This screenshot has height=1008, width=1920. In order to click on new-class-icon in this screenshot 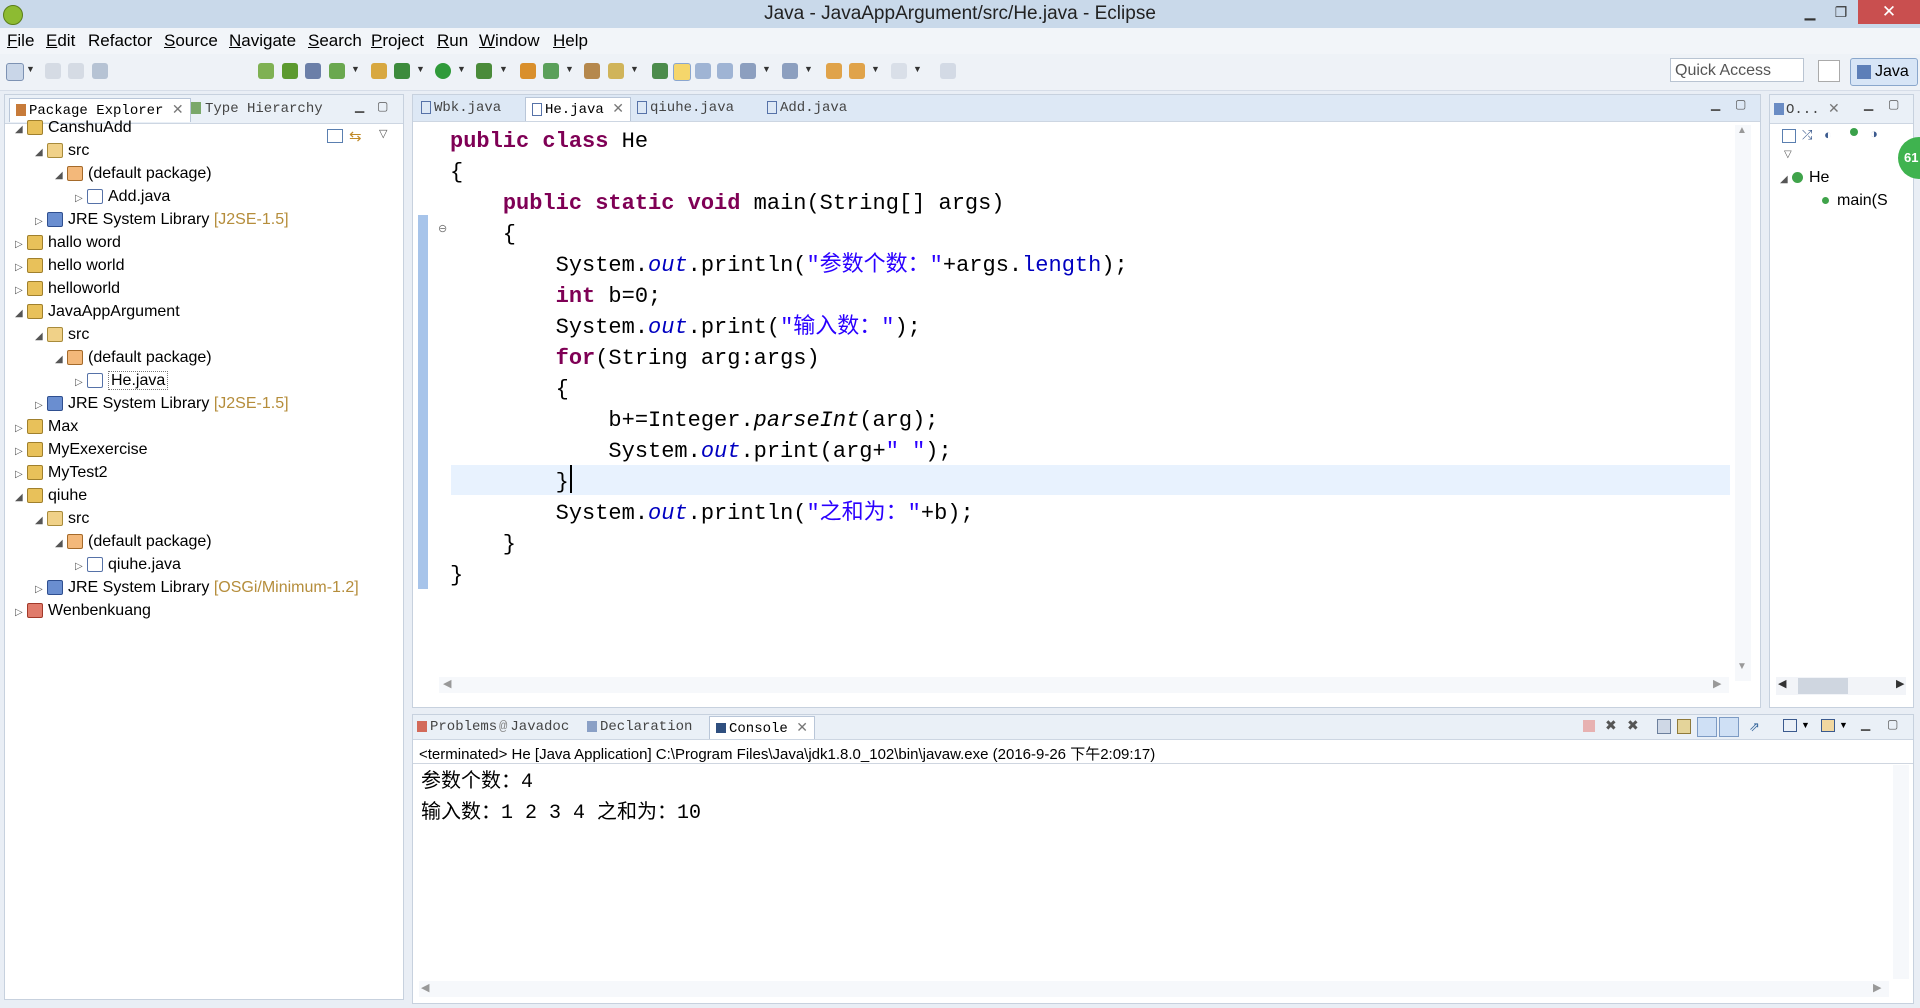, I will do `click(551, 71)`.